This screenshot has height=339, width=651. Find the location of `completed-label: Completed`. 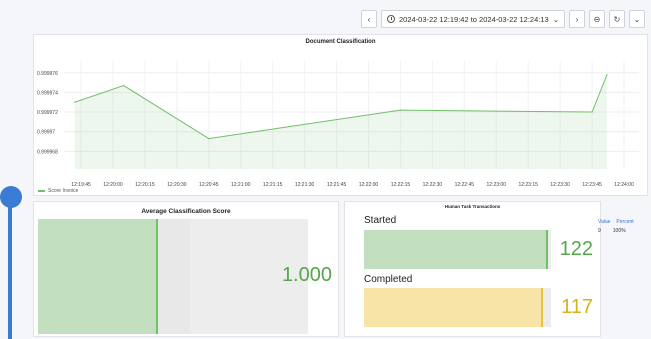

completed-label: Completed is located at coordinates (388, 279).